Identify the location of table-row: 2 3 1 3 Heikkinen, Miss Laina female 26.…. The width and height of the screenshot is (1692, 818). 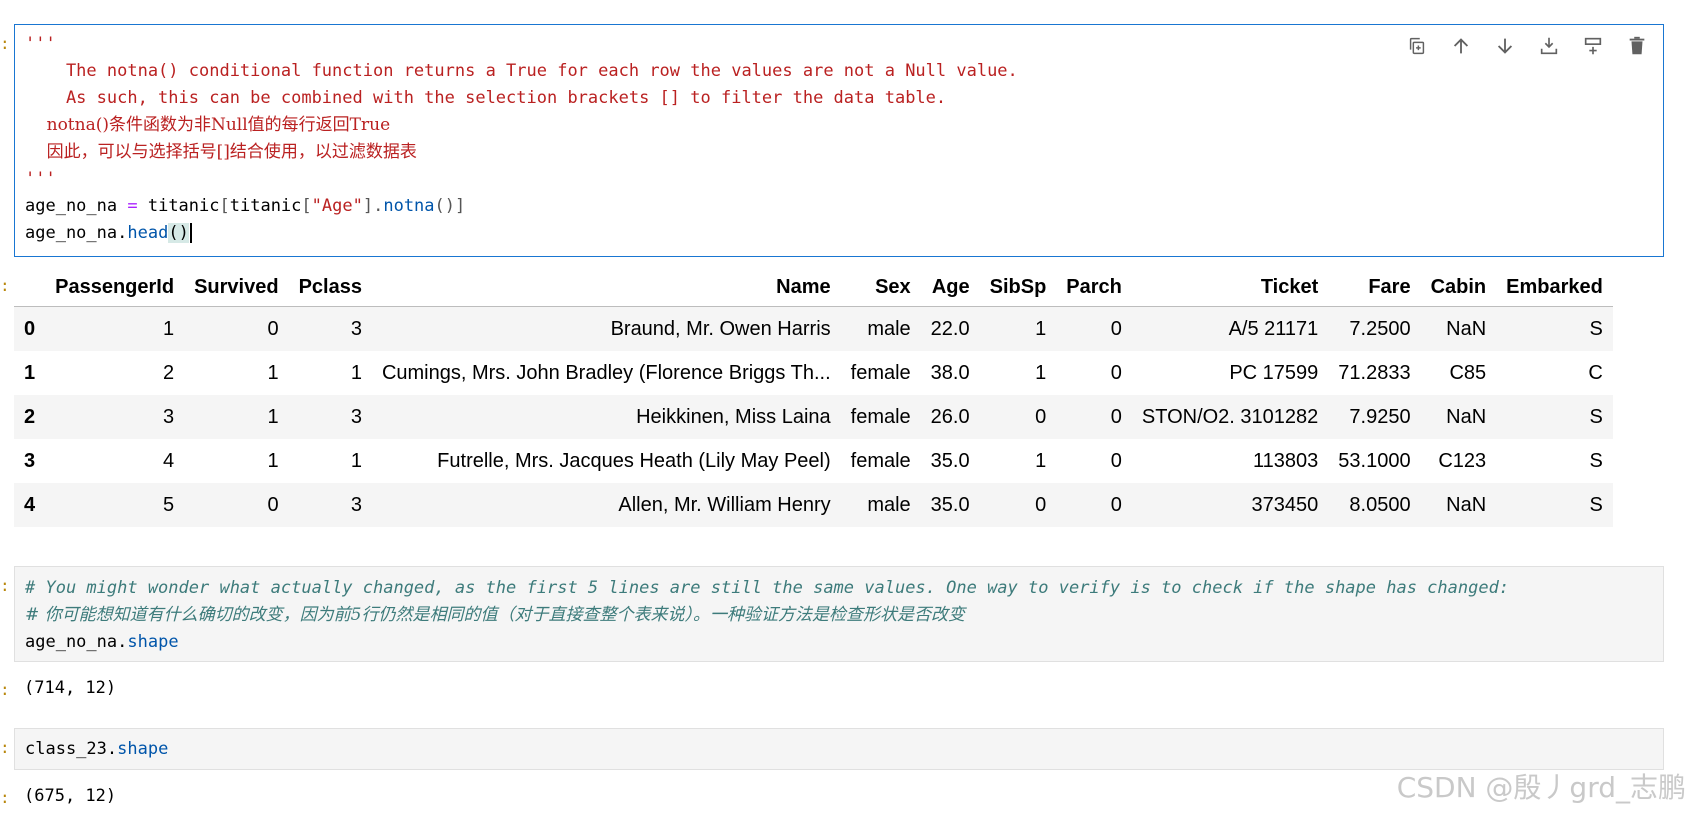
(813, 417).